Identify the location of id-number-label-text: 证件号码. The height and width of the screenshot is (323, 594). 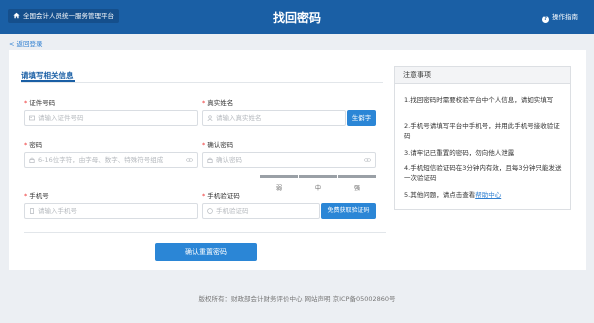
(42, 103).